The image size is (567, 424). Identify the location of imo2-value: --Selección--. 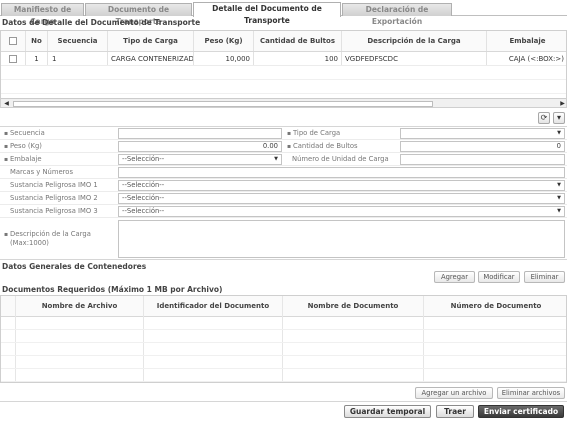
(143, 198).